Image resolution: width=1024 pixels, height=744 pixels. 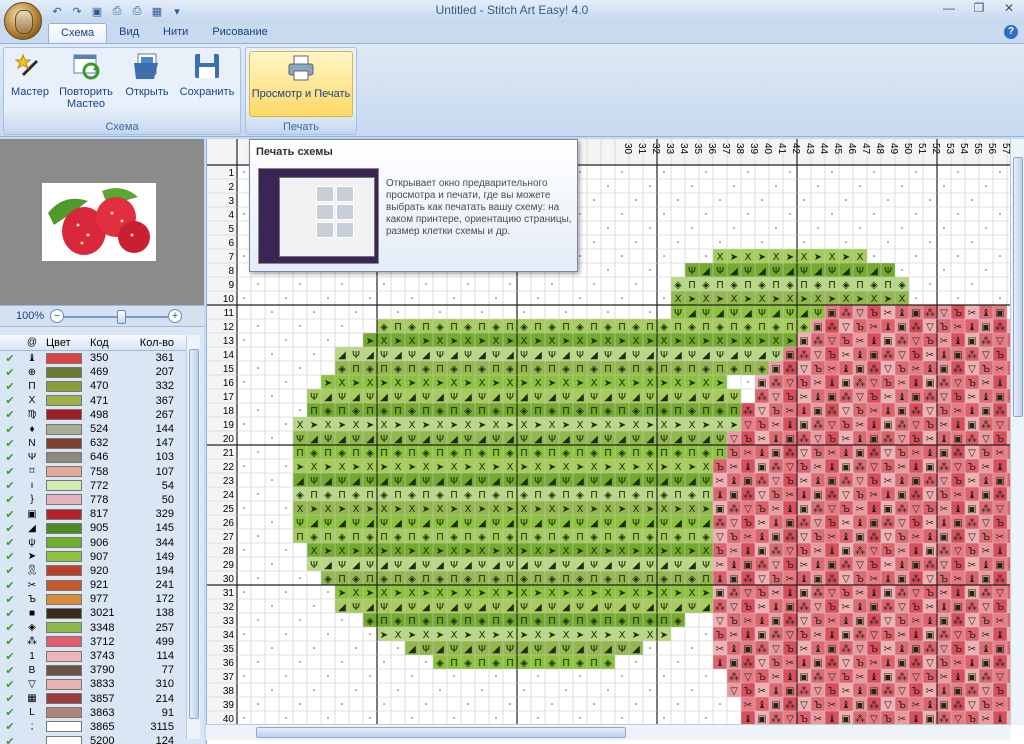 I want to click on repeat-wizard-button: Повторить Мастео, so click(x=86, y=83).